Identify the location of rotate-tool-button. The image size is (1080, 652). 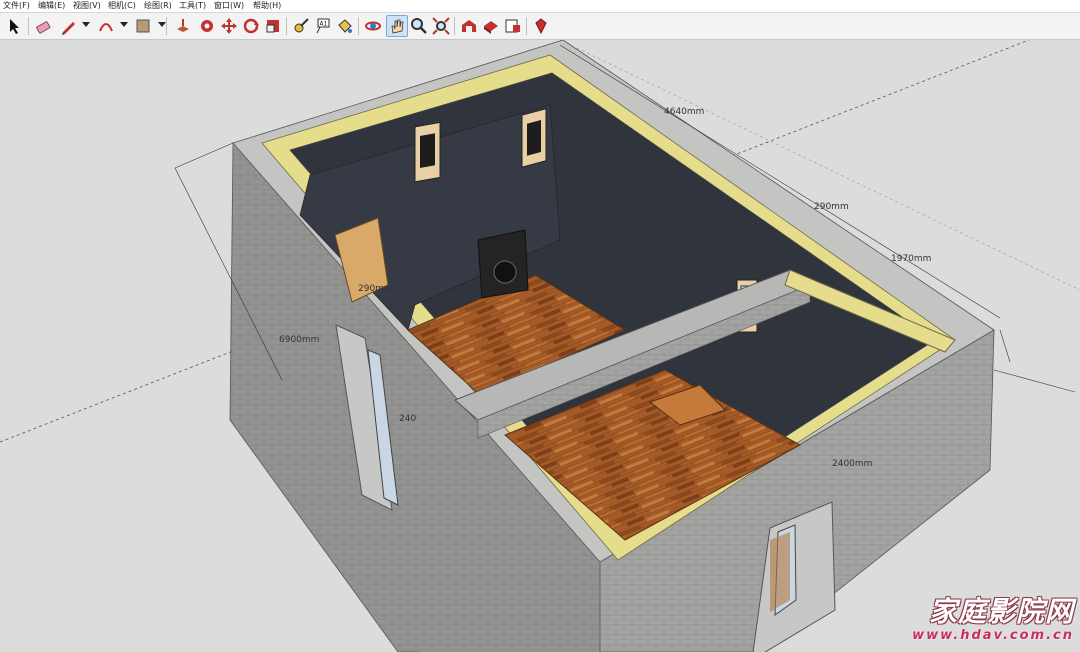
(251, 26).